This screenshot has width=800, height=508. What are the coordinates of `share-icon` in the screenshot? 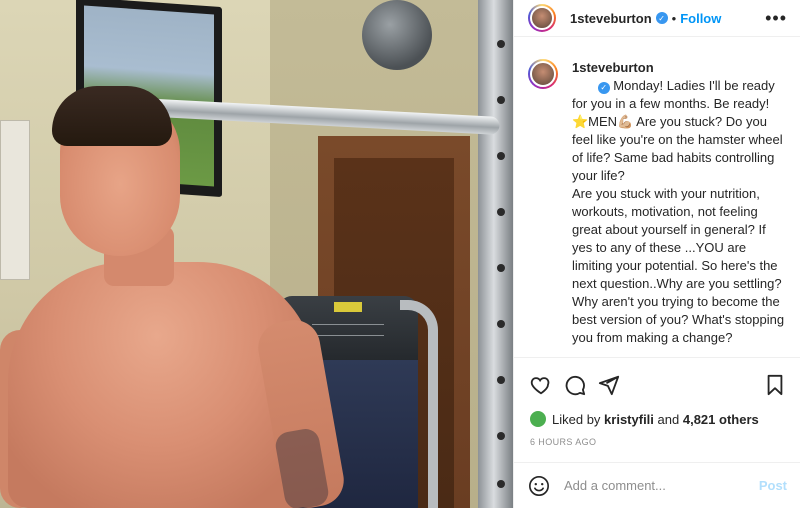 It's located at (609, 385).